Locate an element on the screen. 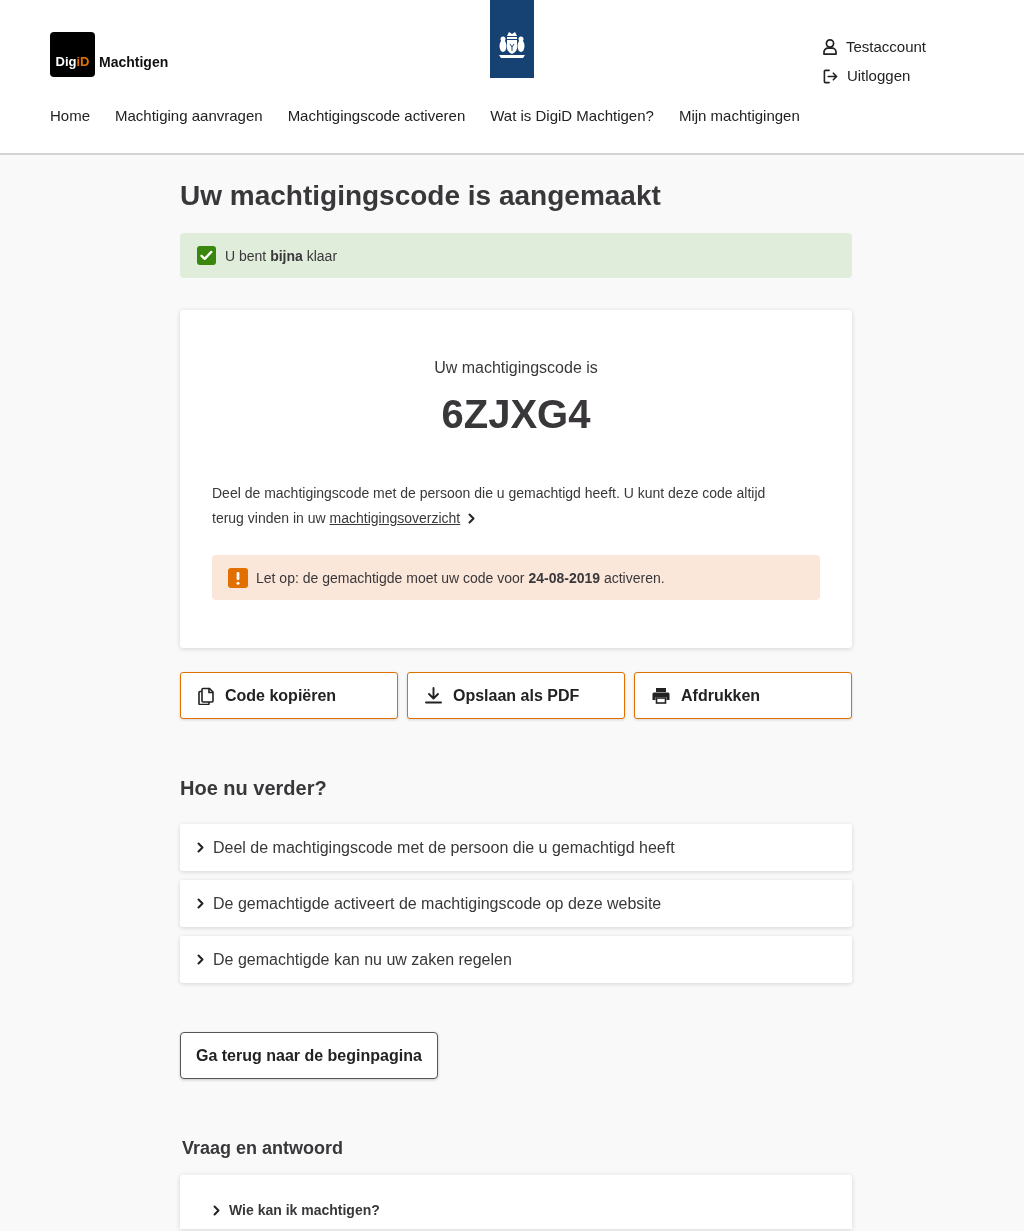 Image resolution: width=1024 pixels, height=1231 pixels. accordion-item: De gemachtigde kan nu uw zaken regelen is located at coordinates (516, 959).